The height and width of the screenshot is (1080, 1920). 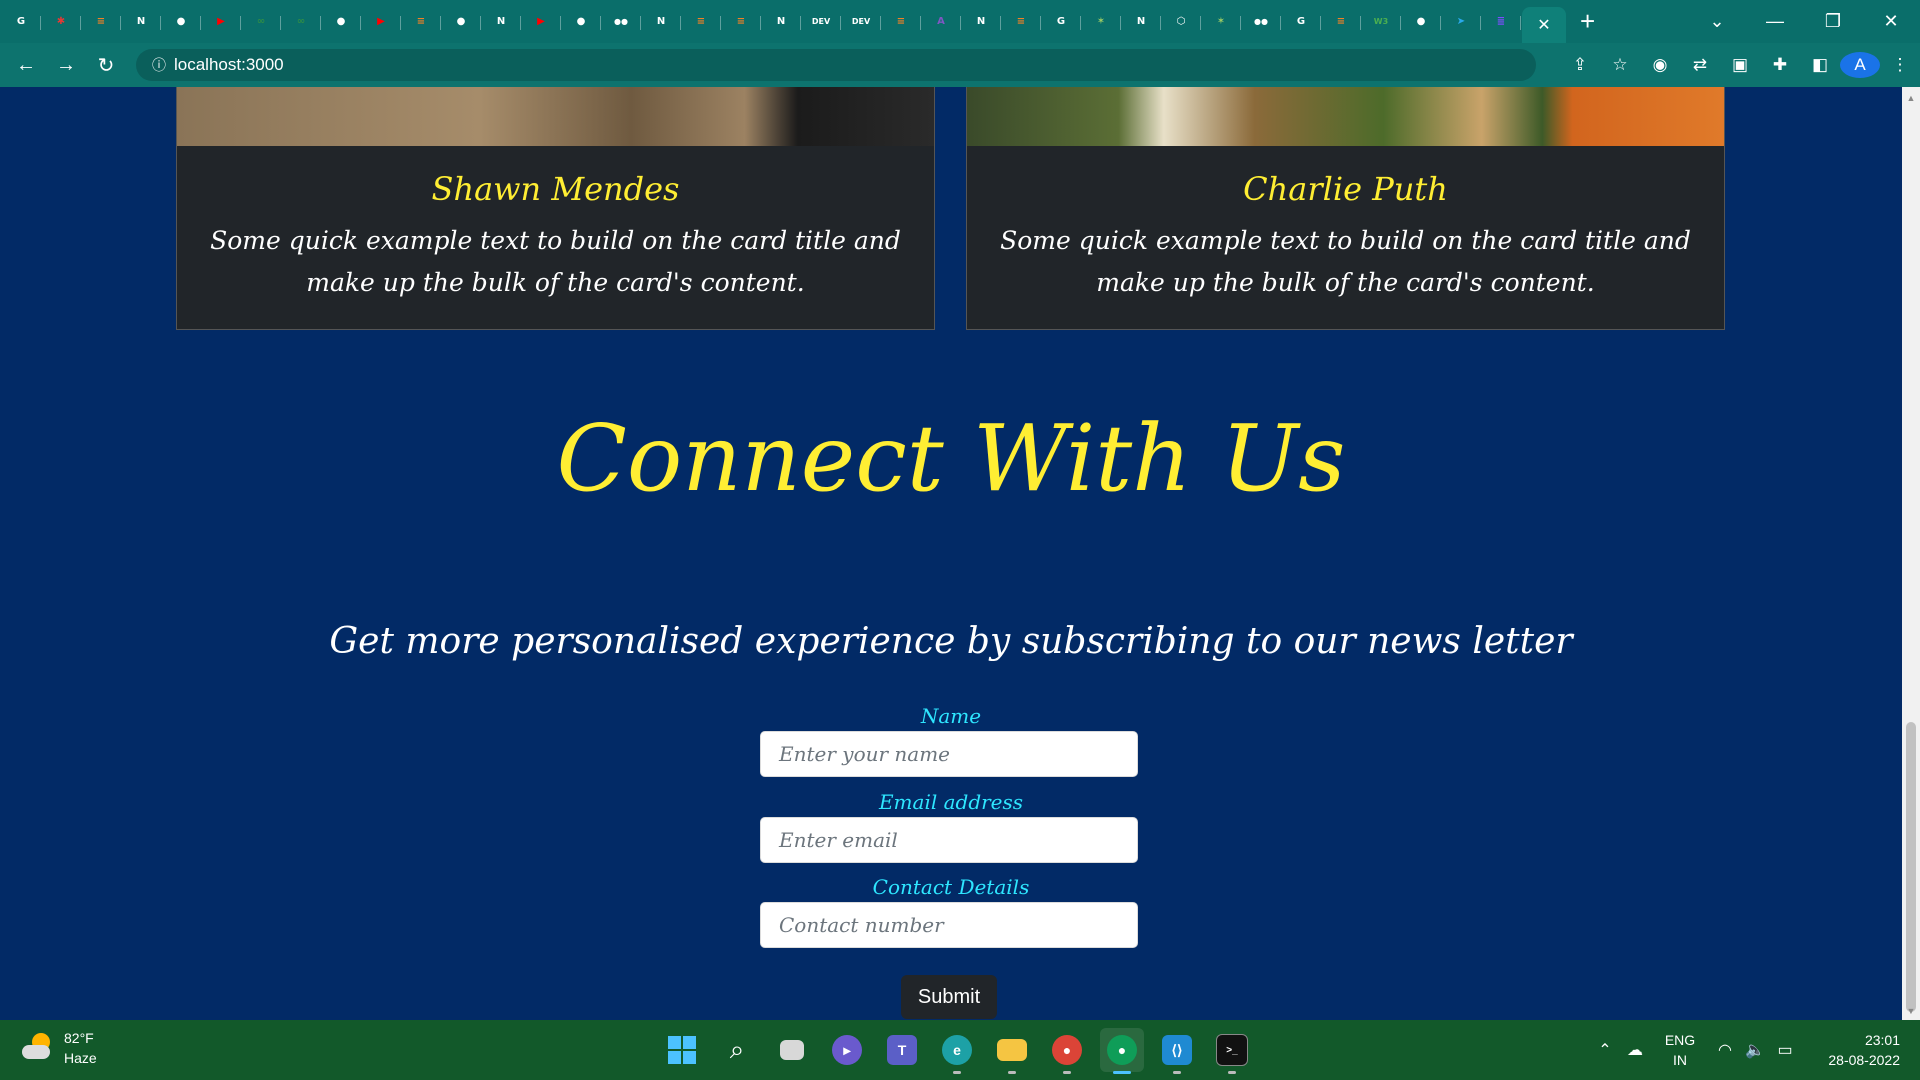 What do you see at coordinates (1700, 65) in the screenshot?
I see `extension-translate-icon: ⇄` at bounding box center [1700, 65].